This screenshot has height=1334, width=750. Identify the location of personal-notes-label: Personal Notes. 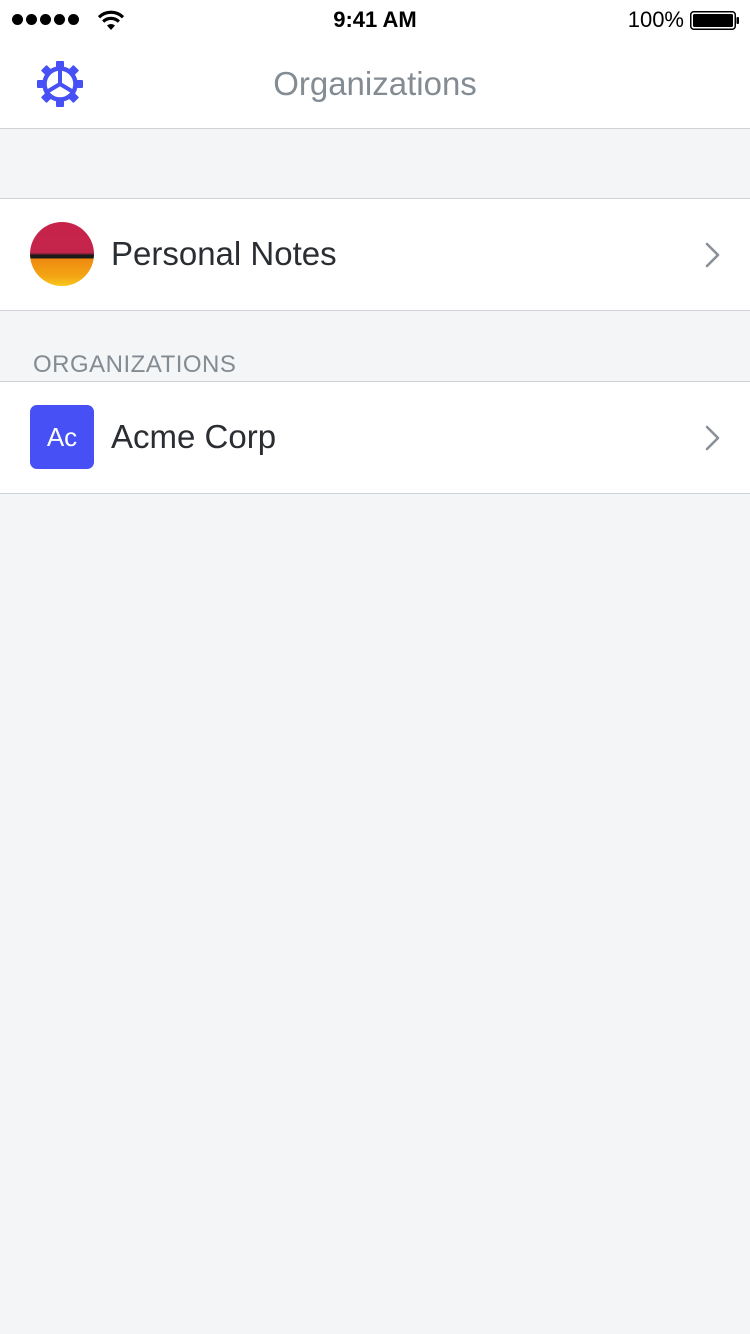
(224, 253).